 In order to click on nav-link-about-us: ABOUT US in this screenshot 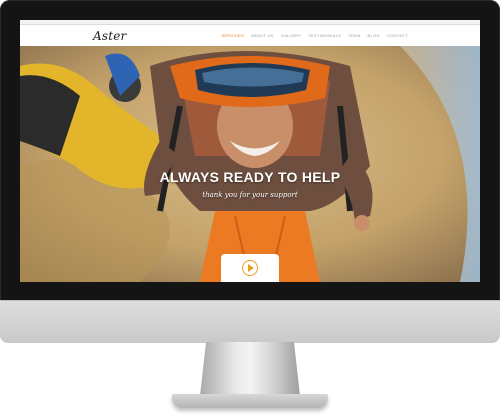, I will do `click(262, 35)`.